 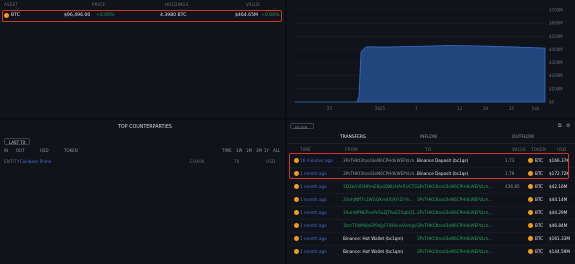 I want to click on x-tick-label: 7, so click(x=416, y=108).